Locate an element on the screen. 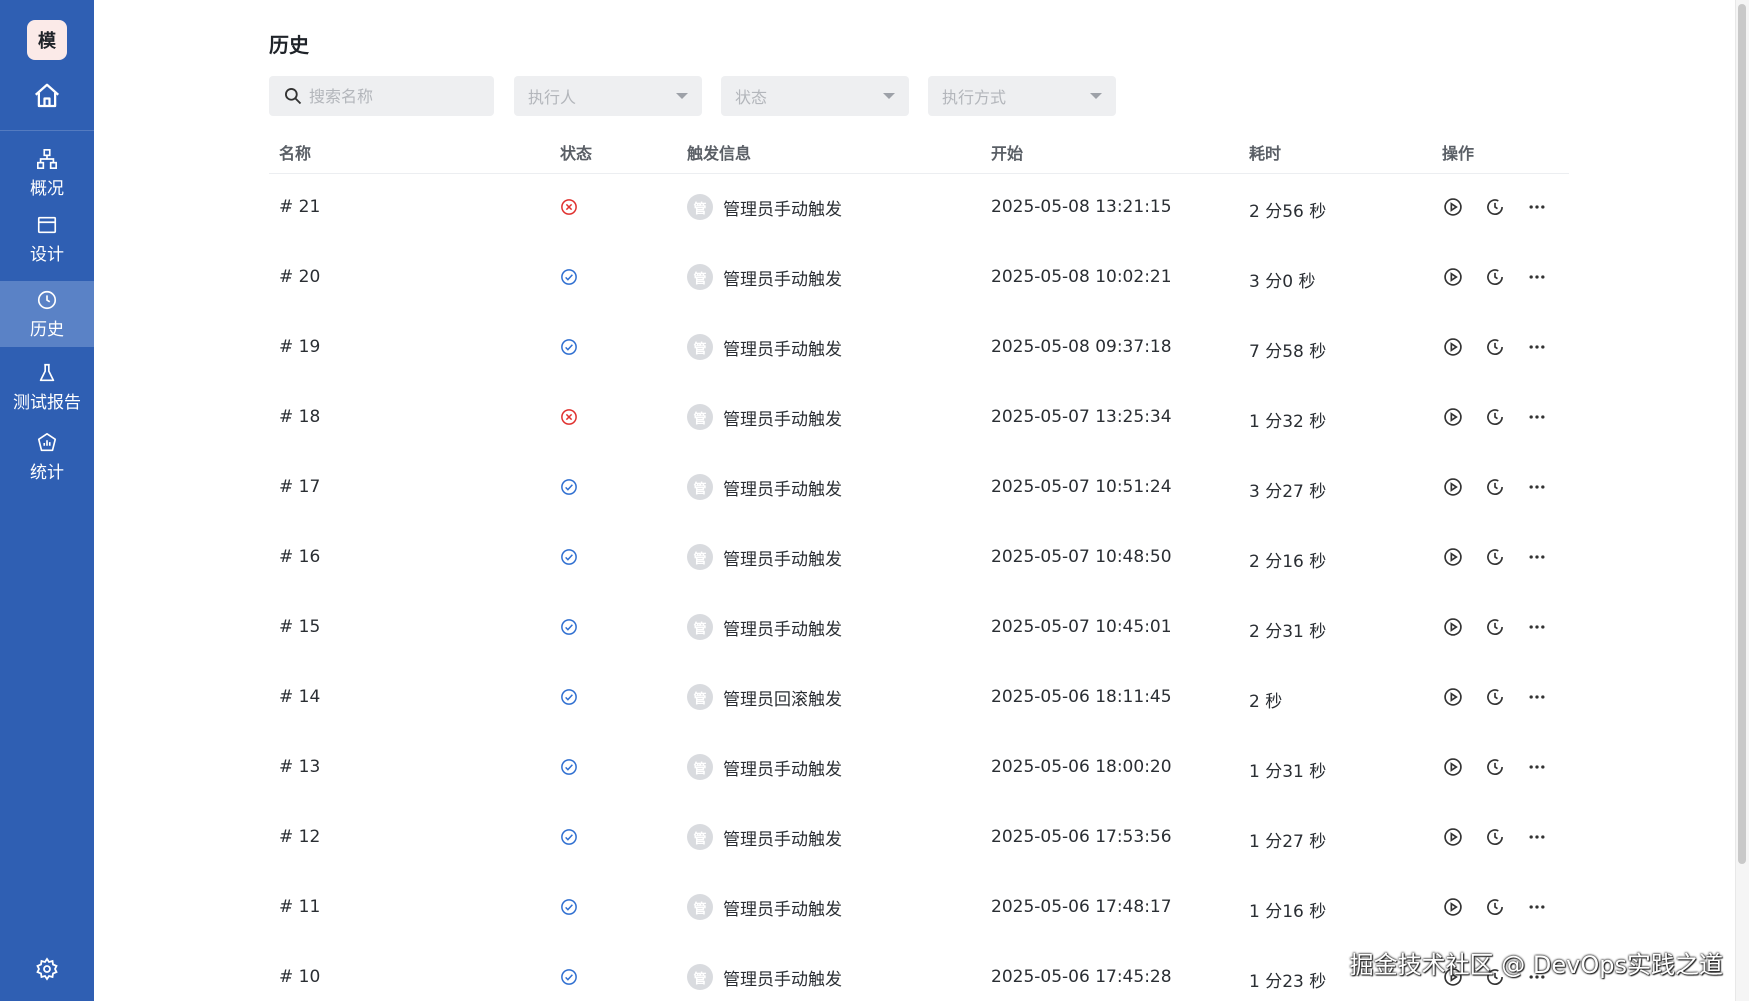 The image size is (1749, 1001). run-name: # 18 is located at coordinates (299, 417).